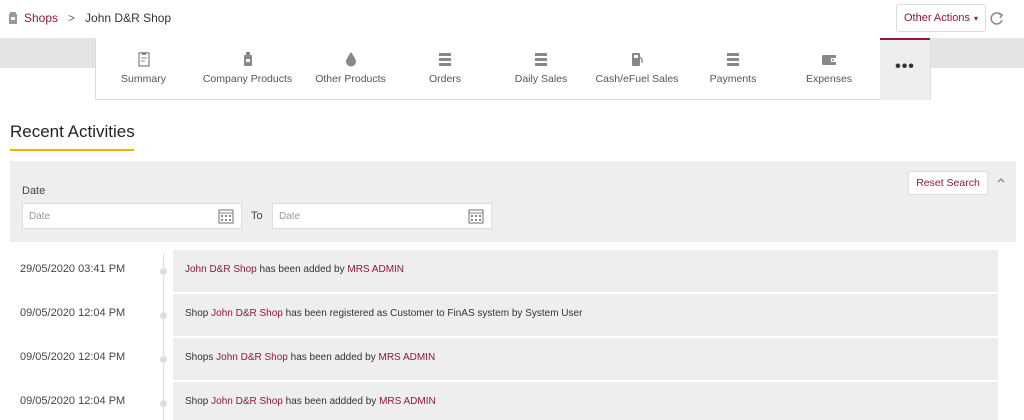 Image resolution: width=1024 pixels, height=420 pixels. Describe the element at coordinates (541, 69) in the screenshot. I see `tab-daily-sales: Daily Sales` at that location.